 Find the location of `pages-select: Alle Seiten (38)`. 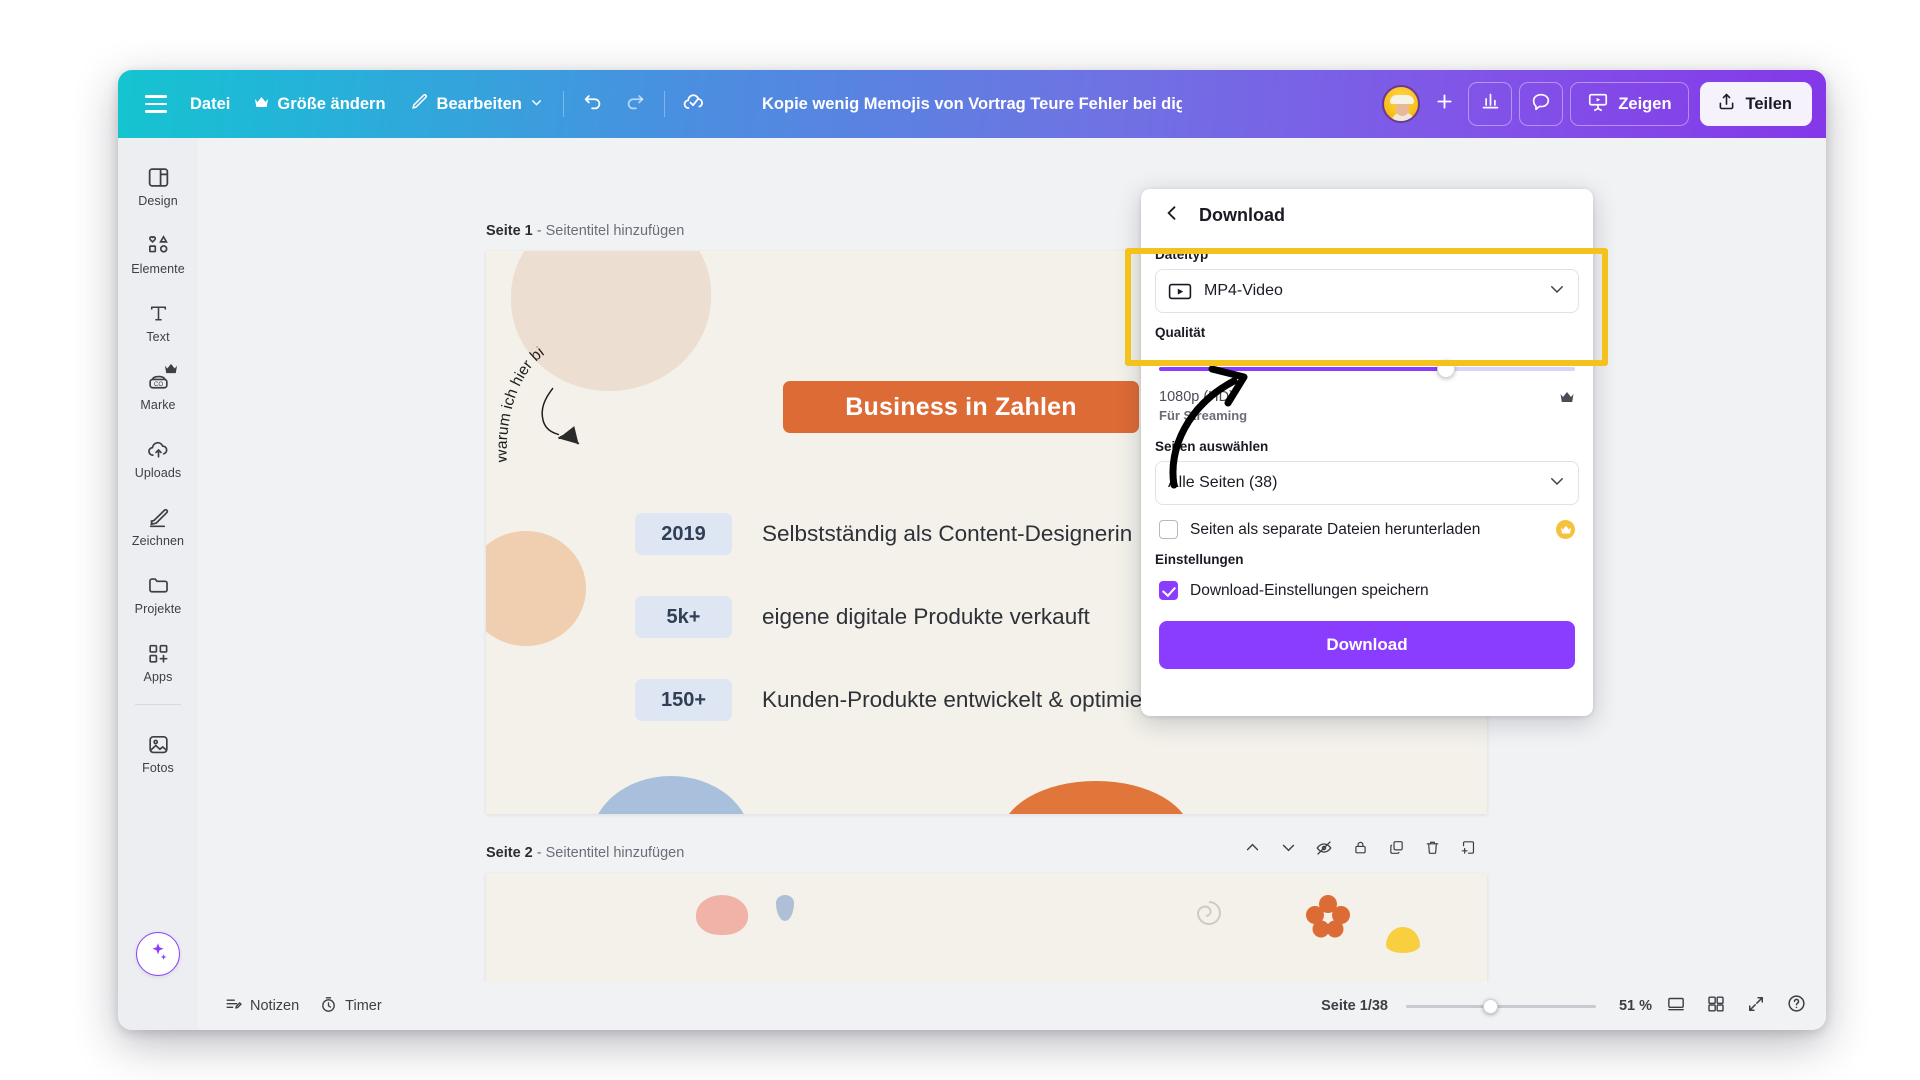

pages-select: Alle Seiten (38) is located at coordinates (1367, 483).